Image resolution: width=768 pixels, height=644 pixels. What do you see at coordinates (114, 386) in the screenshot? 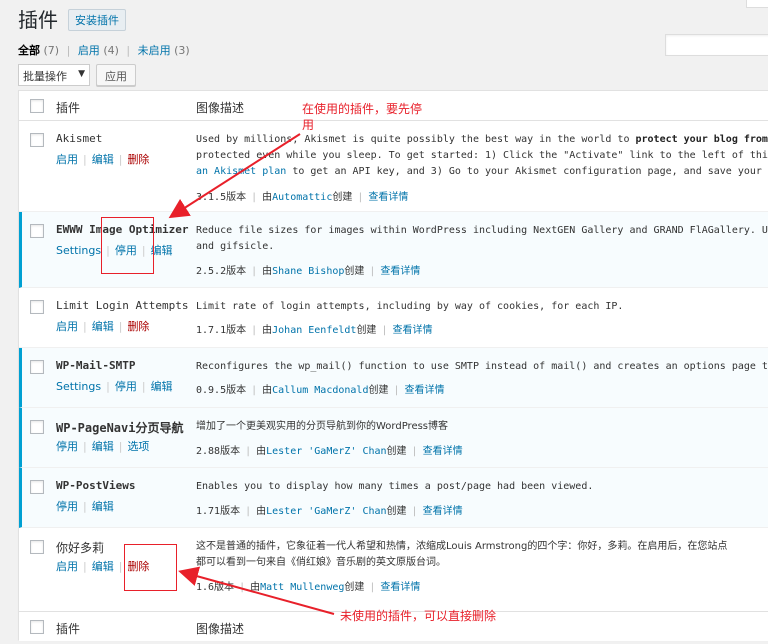
I see `plugin-actions: Settings | 停用 | 编辑` at bounding box center [114, 386].